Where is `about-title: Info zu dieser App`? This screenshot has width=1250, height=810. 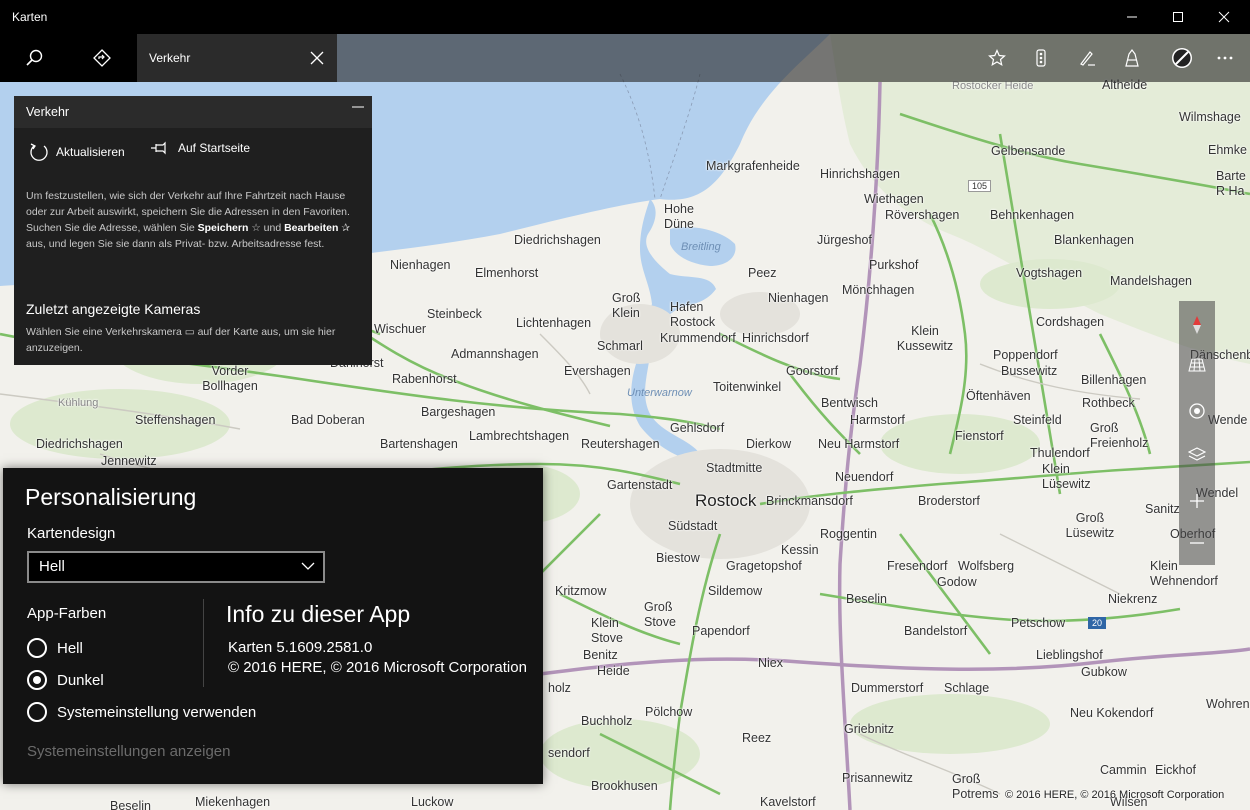
about-title: Info zu dieser App is located at coordinates (318, 614).